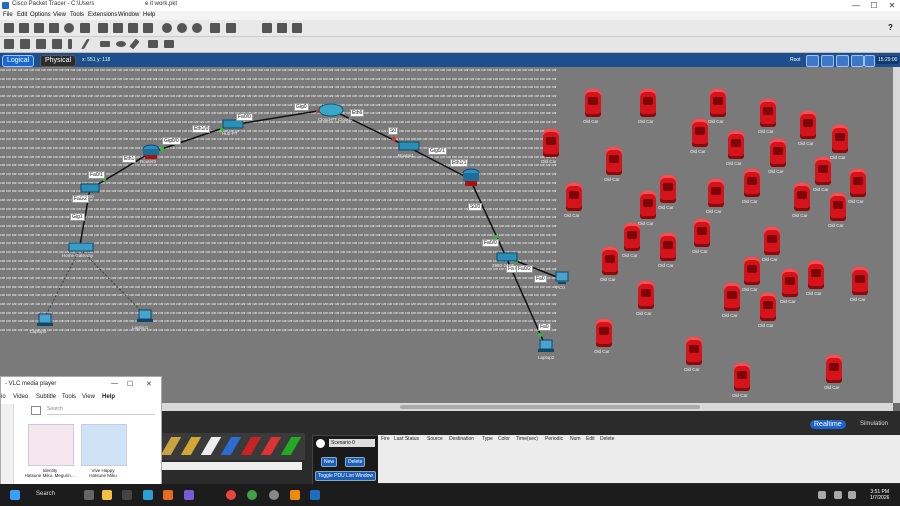  What do you see at coordinates (874, 424) in the screenshot?
I see `simulation-mode-button: Simulation` at bounding box center [874, 424].